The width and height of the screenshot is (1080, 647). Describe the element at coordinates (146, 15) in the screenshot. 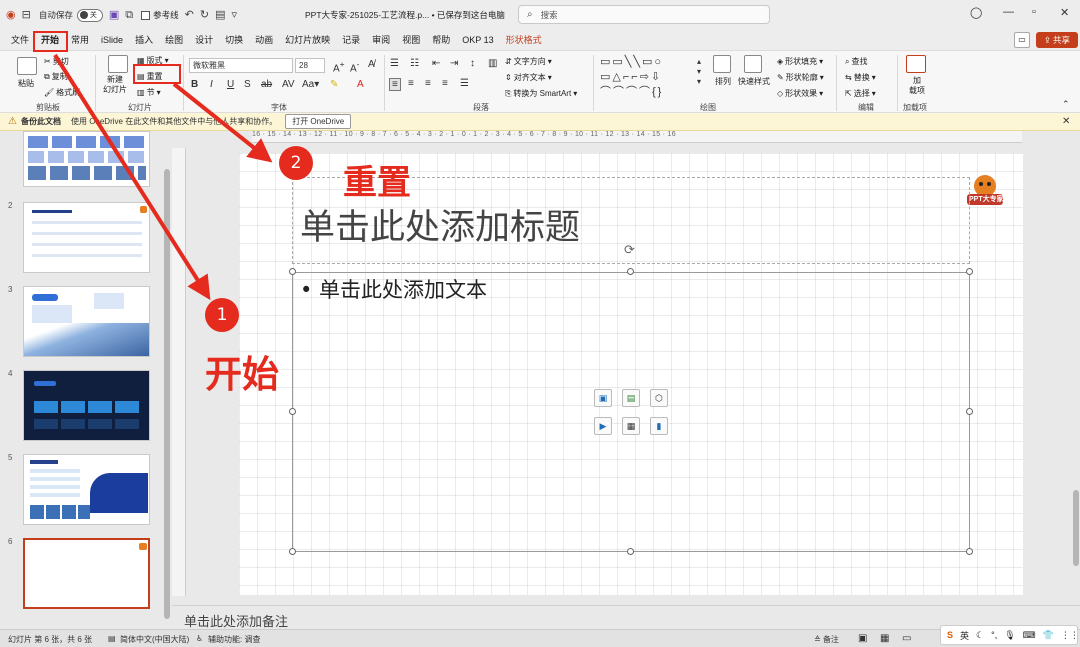

I see `checkbox-icon` at that location.